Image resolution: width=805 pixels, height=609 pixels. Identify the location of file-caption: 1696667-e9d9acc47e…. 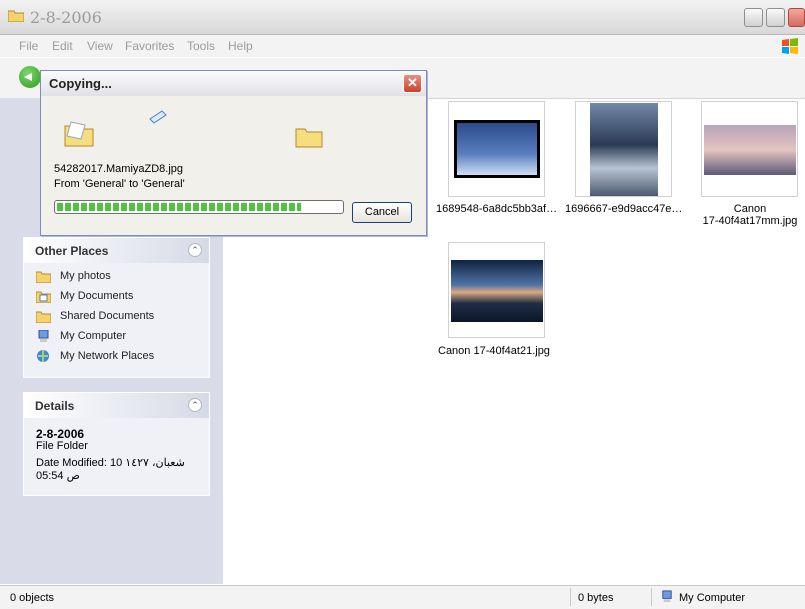
(623, 209).